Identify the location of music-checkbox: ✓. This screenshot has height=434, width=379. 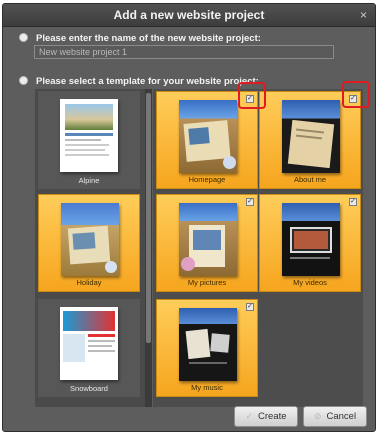
(250, 307).